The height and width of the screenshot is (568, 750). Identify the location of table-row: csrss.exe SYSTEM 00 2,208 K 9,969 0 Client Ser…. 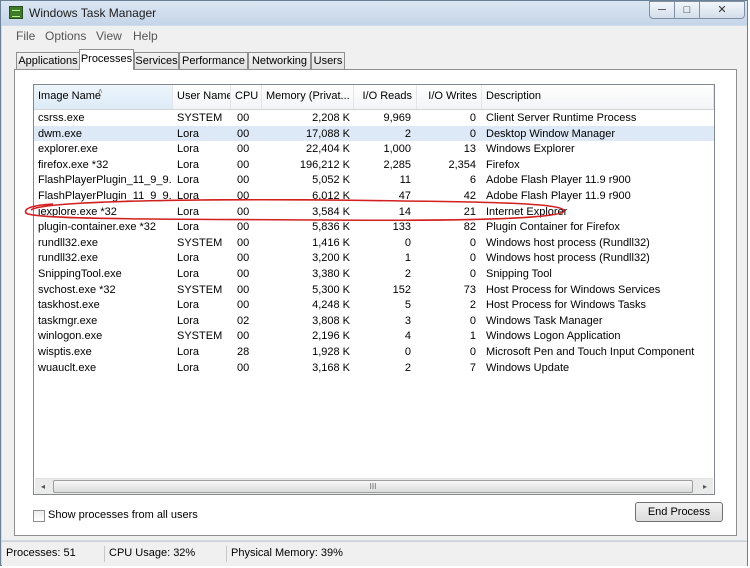
(374, 118).